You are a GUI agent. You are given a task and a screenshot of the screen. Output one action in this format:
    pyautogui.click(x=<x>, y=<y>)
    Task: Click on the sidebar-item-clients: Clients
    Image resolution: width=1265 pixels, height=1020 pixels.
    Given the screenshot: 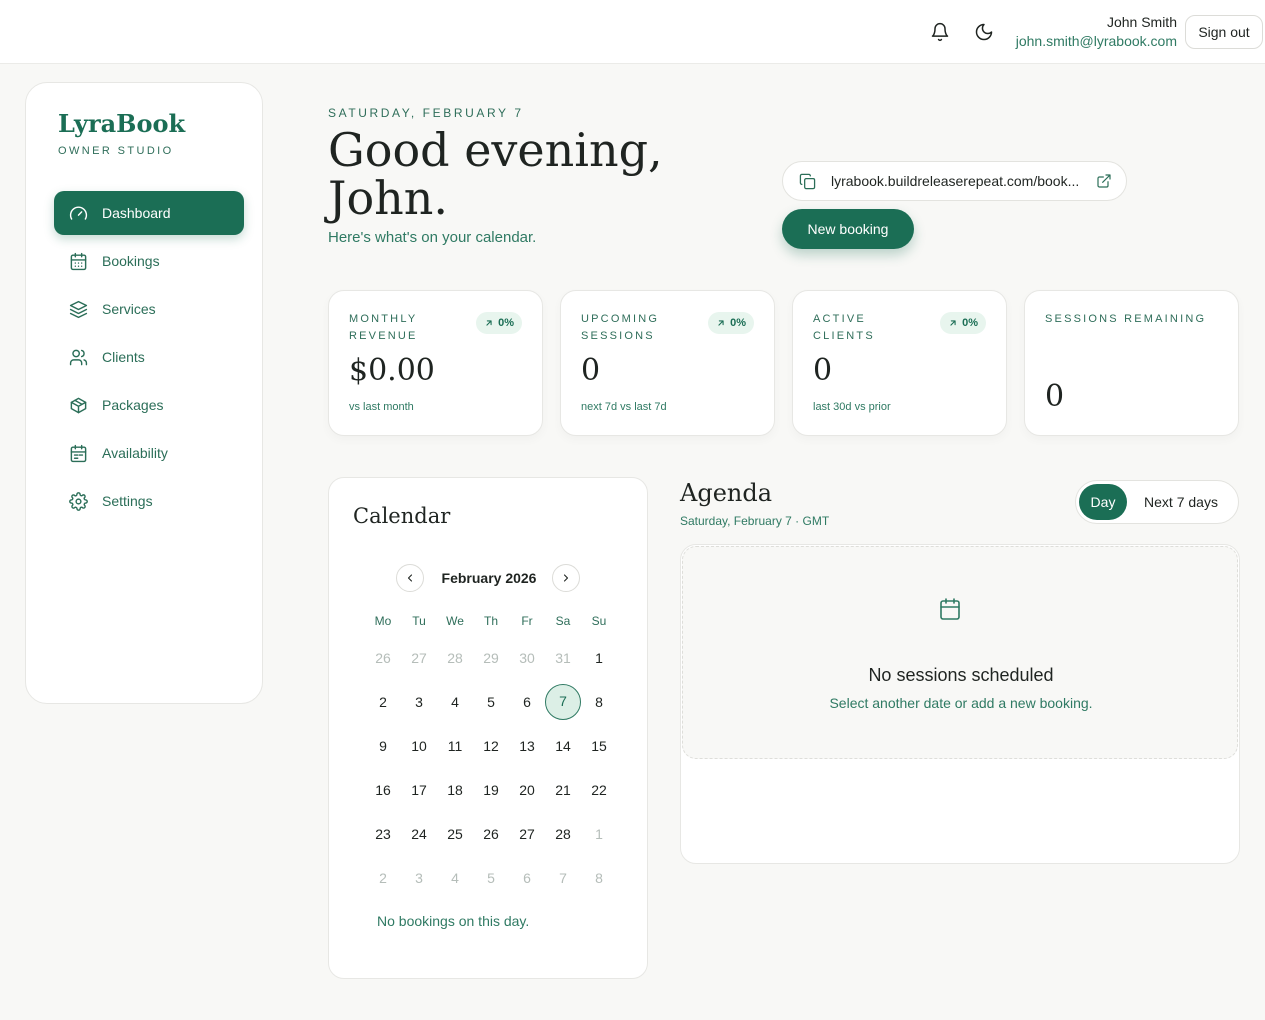 What is the action you would take?
    pyautogui.click(x=149, y=357)
    